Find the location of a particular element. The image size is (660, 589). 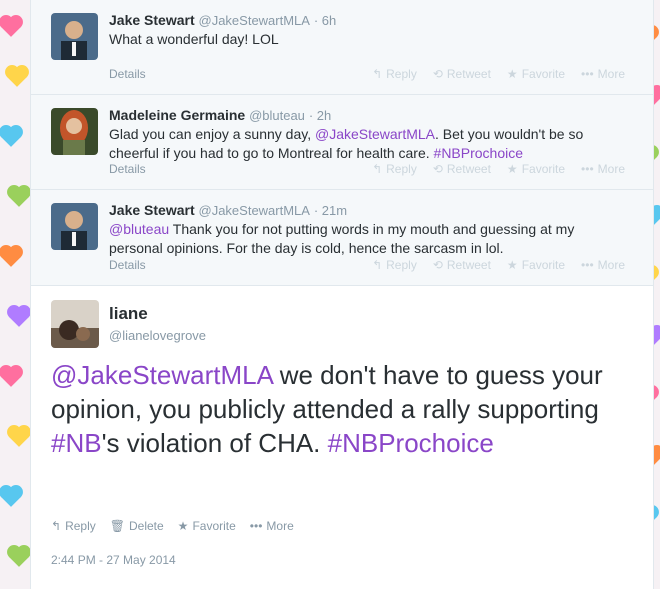

tweet-author-handle: @lianelovegrove is located at coordinates (157, 335).